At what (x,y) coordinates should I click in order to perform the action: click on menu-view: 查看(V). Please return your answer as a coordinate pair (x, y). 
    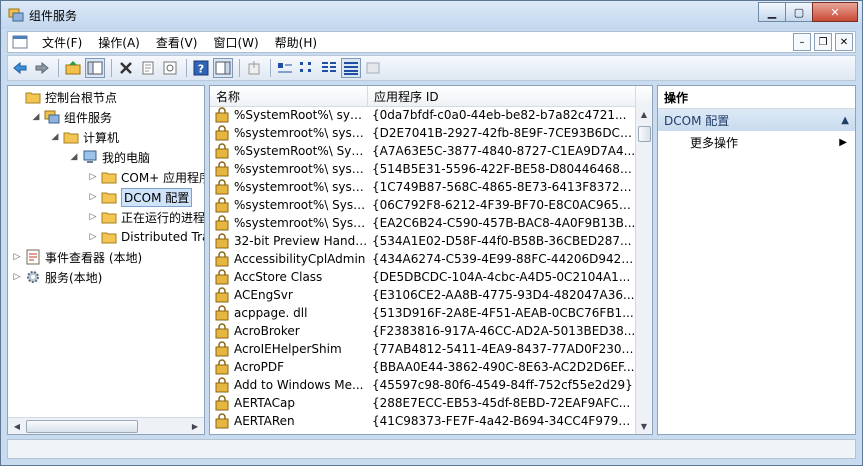
    Looking at the image, I should click on (177, 42).